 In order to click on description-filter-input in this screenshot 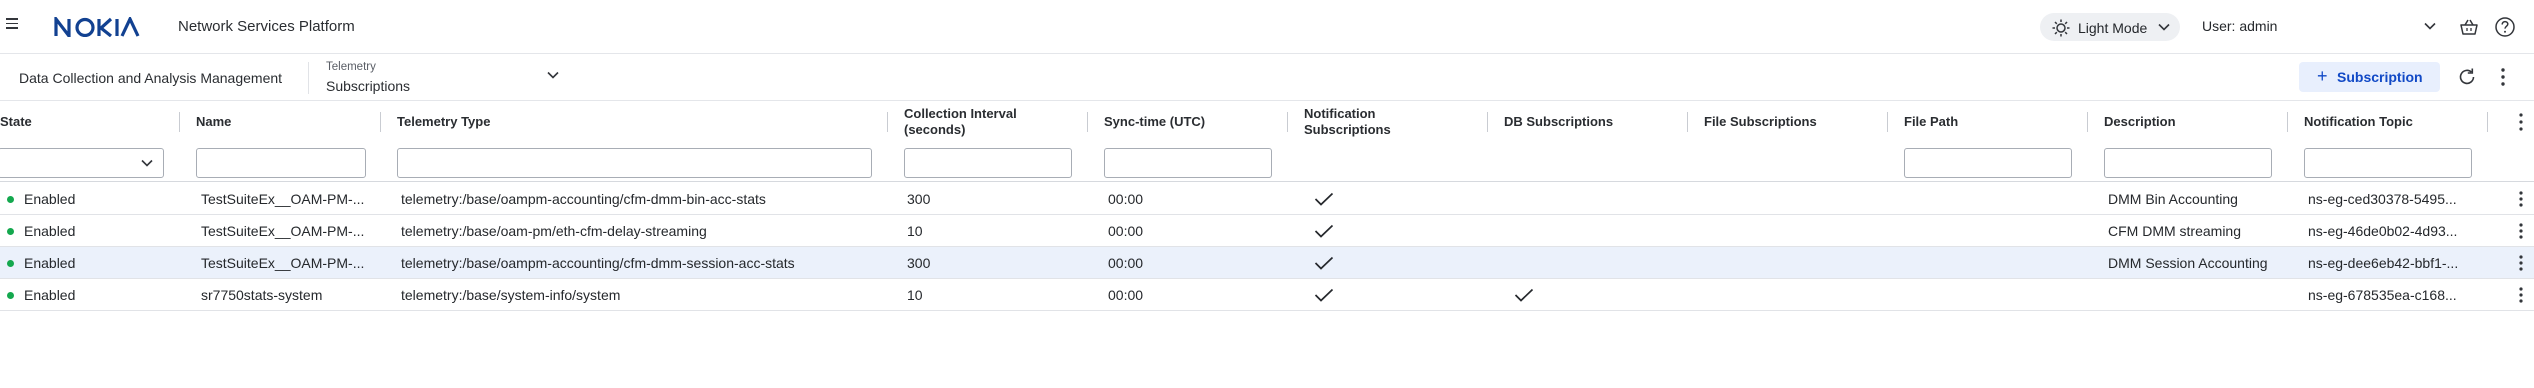, I will do `click(2188, 163)`.